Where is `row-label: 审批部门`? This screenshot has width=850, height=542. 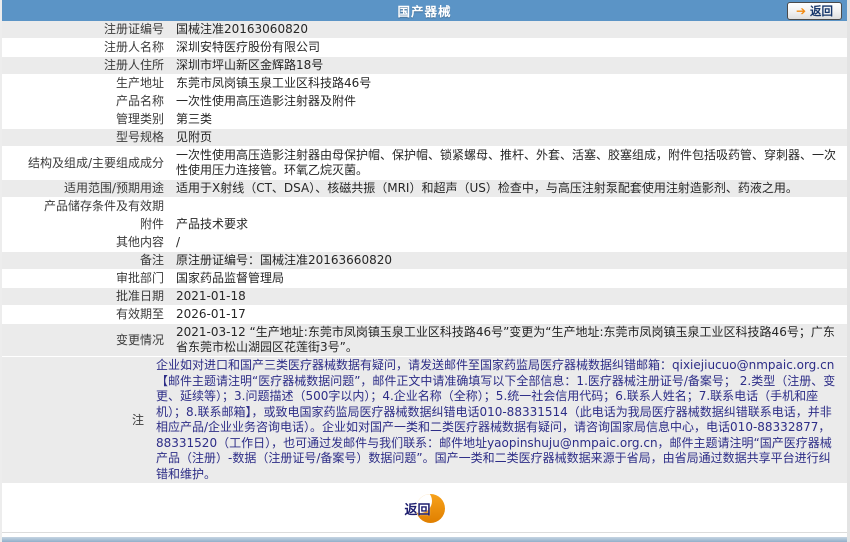
row-label: 审批部门 is located at coordinates (139, 278).